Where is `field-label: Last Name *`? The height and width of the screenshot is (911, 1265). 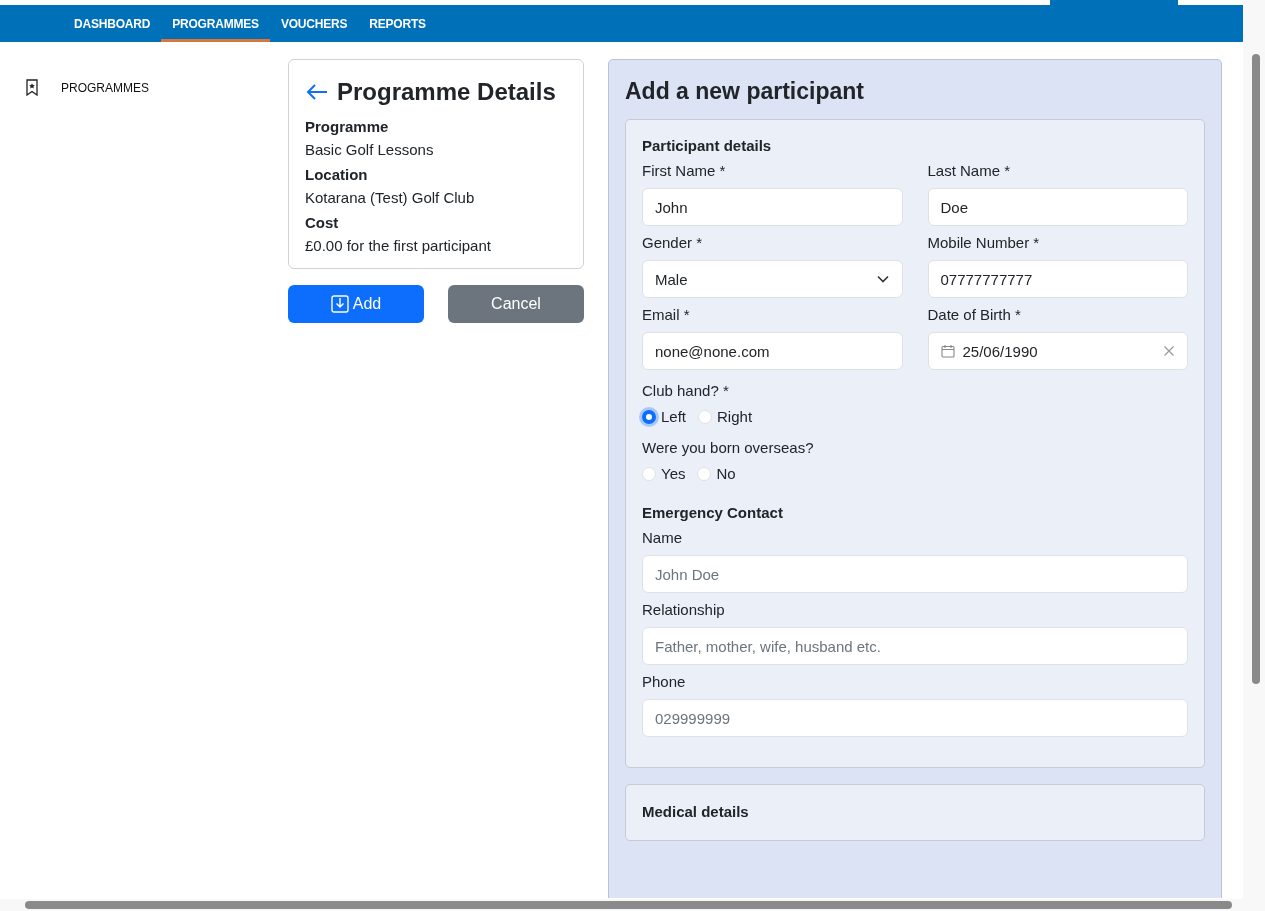
field-label: Last Name * is located at coordinates (969, 170).